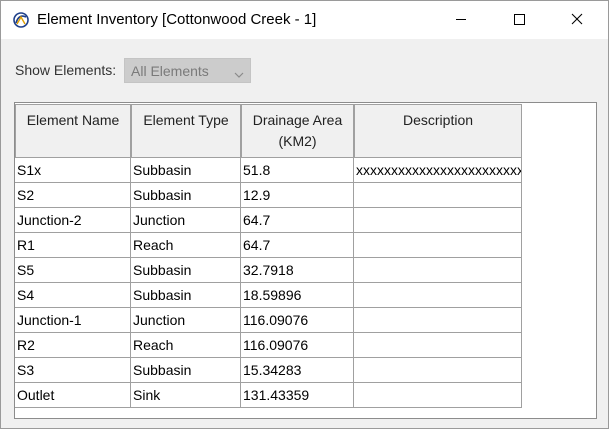 The image size is (609, 429). What do you see at coordinates (438, 131) in the screenshot?
I see `column-header-desc: Description` at bounding box center [438, 131].